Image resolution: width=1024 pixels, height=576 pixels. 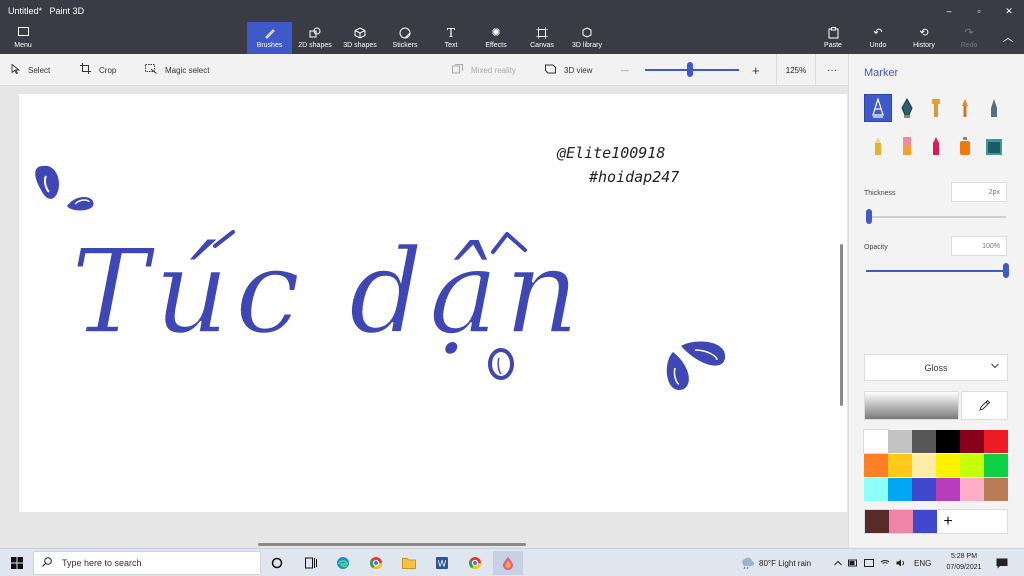 I want to click on zoom-out-button: —, so click(x=625, y=70).